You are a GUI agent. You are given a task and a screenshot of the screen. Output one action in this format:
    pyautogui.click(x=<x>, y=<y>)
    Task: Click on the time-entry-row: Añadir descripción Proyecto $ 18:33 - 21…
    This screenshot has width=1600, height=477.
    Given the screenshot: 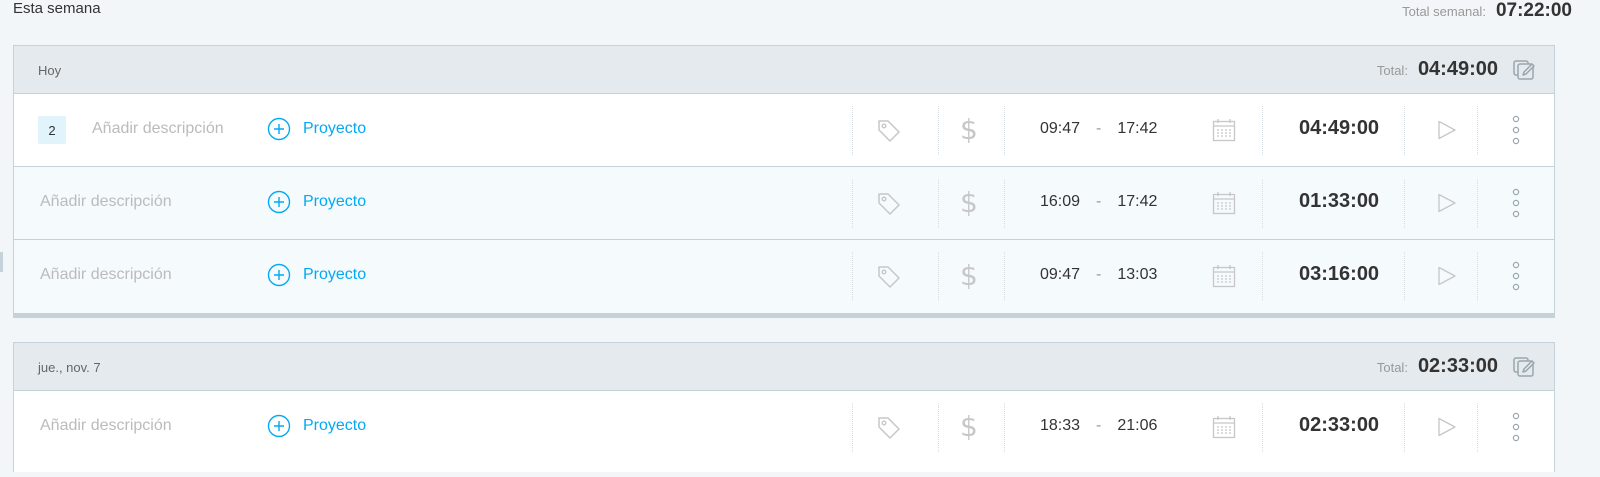 What is the action you would take?
    pyautogui.click(x=784, y=427)
    